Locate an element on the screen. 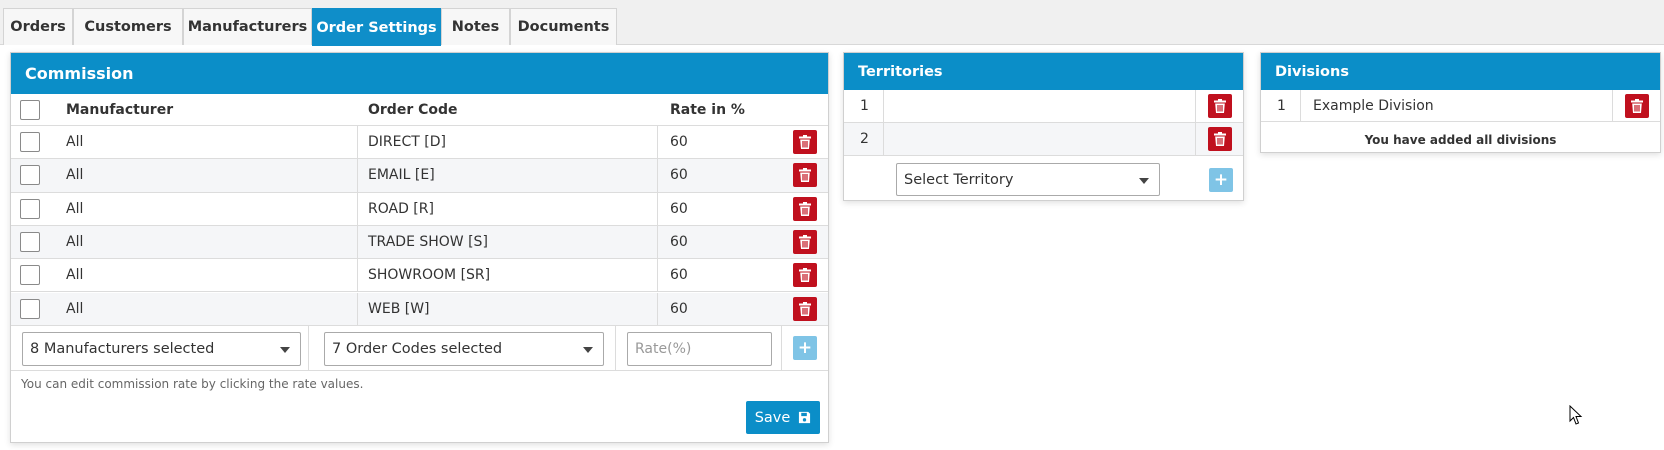 The width and height of the screenshot is (1664, 450). commission-title: Commission is located at coordinates (419, 73).